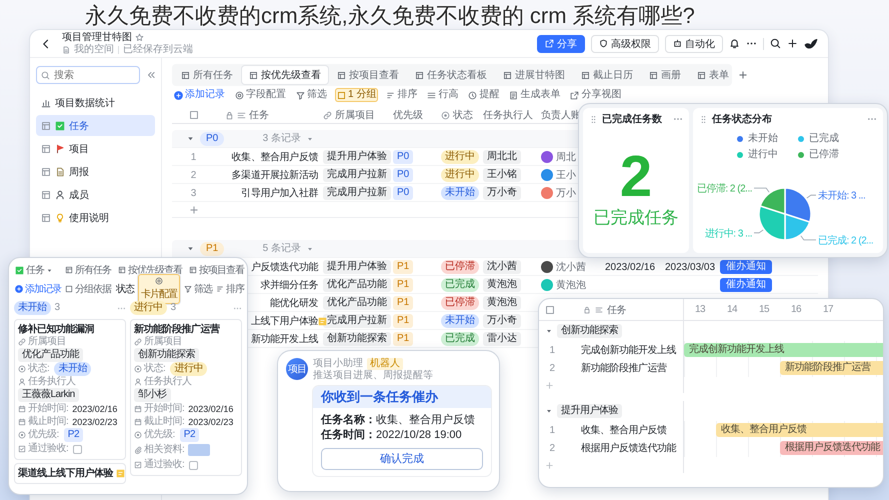  What do you see at coordinates (442, 95) in the screenshot?
I see `toolbar-button: 行高` at bounding box center [442, 95].